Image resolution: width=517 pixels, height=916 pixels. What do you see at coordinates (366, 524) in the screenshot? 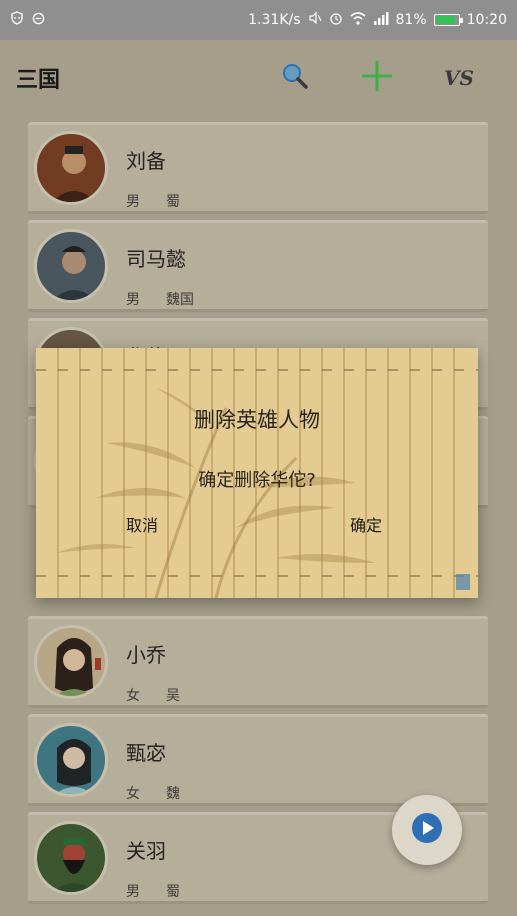
I see `confirm-button: 确定` at bounding box center [366, 524].